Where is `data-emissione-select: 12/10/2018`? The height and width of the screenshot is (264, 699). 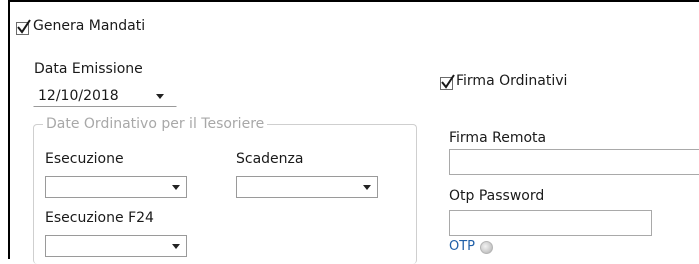 data-emissione-select: 12/10/2018 is located at coordinates (105, 96).